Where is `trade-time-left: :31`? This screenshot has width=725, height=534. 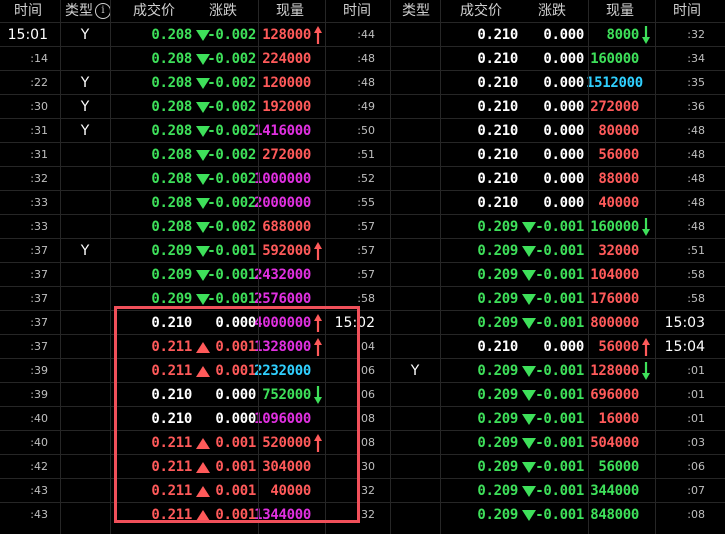 trade-time-left: :31 is located at coordinates (39, 154).